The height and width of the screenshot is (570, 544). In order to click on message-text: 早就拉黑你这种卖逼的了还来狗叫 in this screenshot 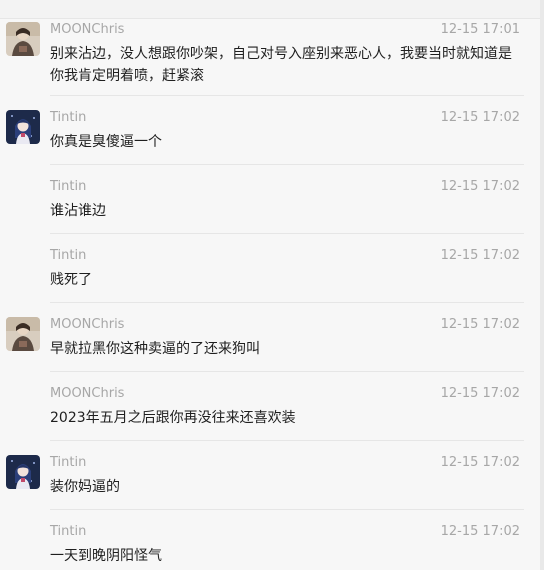, I will do `click(155, 349)`.